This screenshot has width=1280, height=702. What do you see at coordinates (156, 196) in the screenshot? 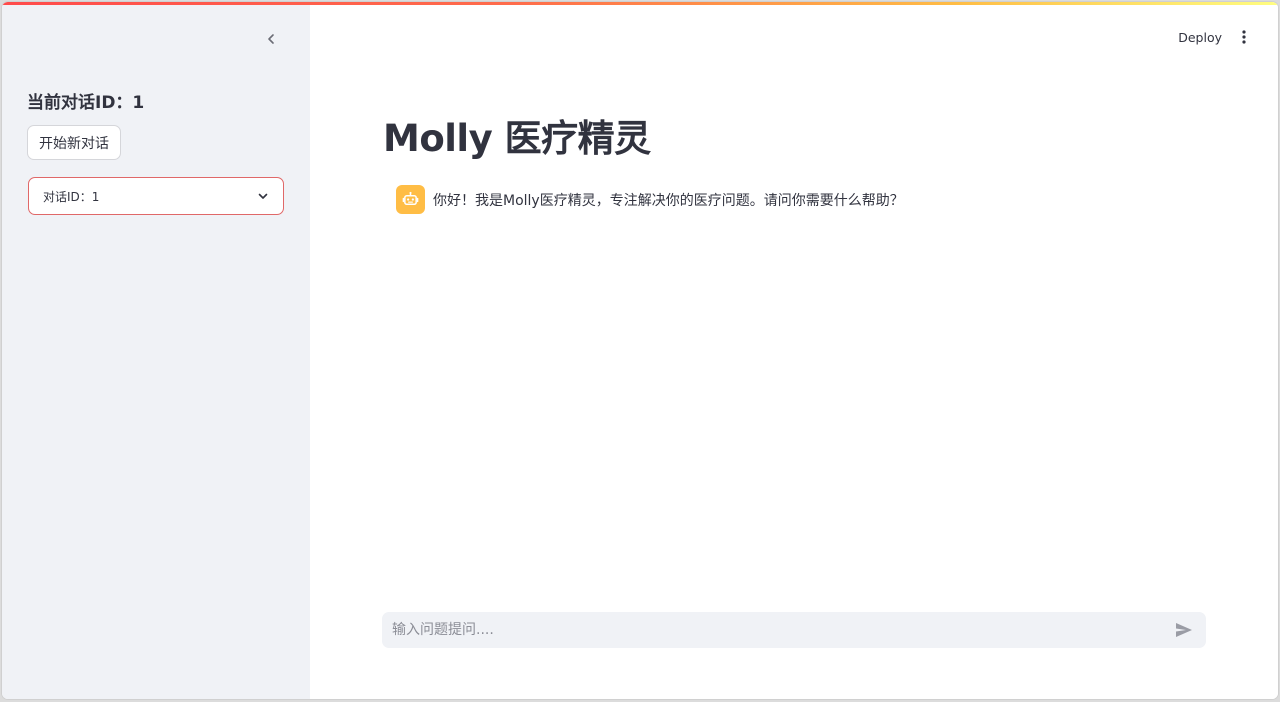
I see `conversation-select: 对话ID：1` at bounding box center [156, 196].